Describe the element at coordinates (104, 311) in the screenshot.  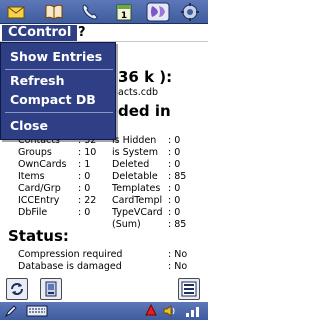
I see `status-bar` at that location.